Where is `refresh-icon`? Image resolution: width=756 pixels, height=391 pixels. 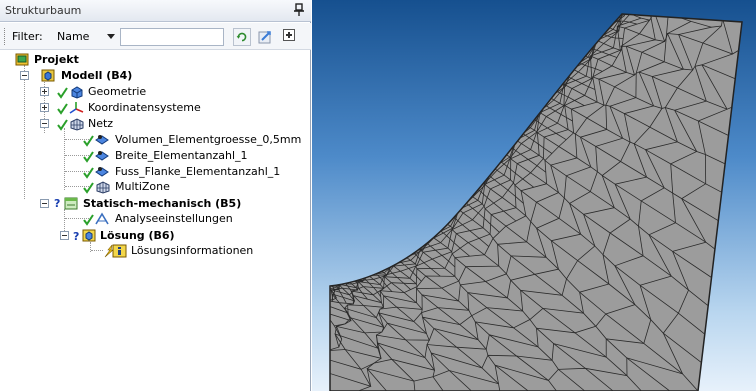 refresh-icon is located at coordinates (242, 37).